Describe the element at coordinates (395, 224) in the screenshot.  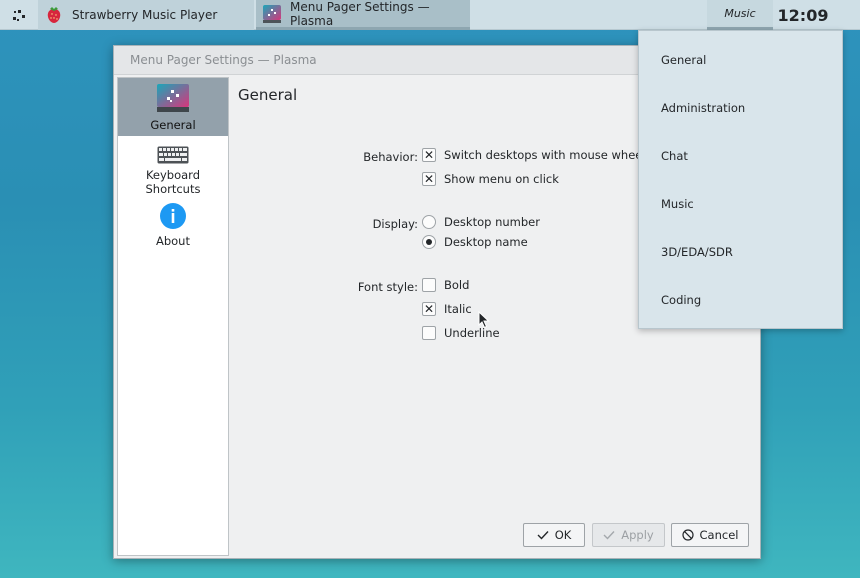
I see `display-label: Display:` at that location.